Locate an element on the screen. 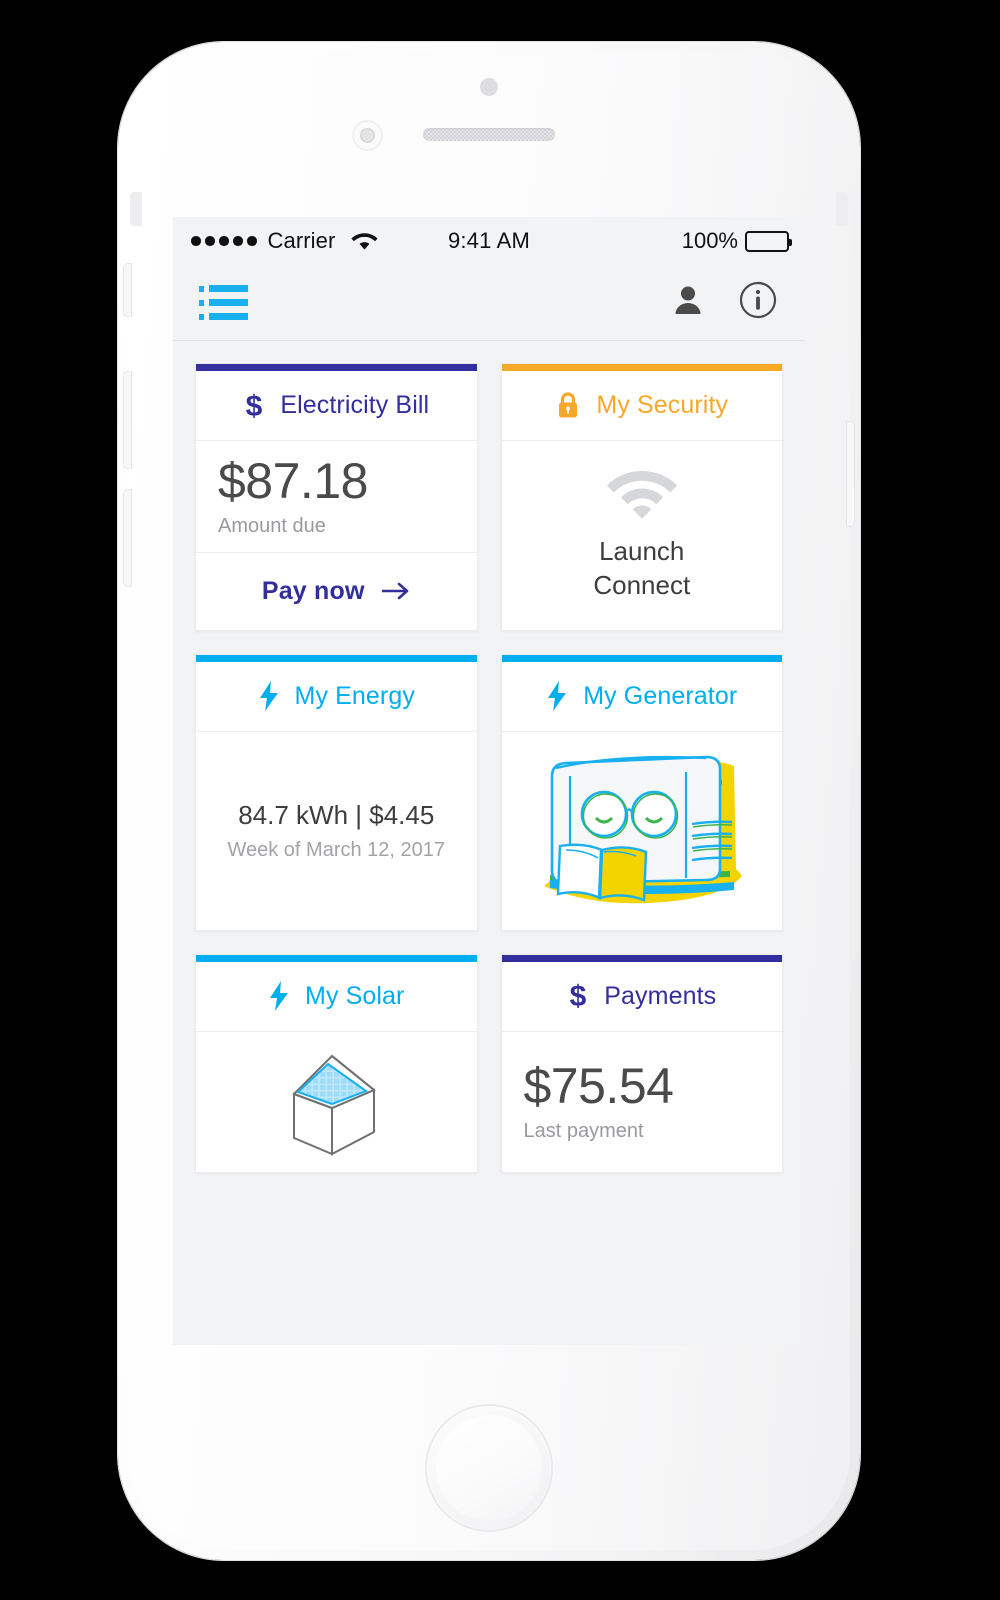 This screenshot has height=1600, width=1000. payment-amount-label: Last payment is located at coordinates (583, 1130).